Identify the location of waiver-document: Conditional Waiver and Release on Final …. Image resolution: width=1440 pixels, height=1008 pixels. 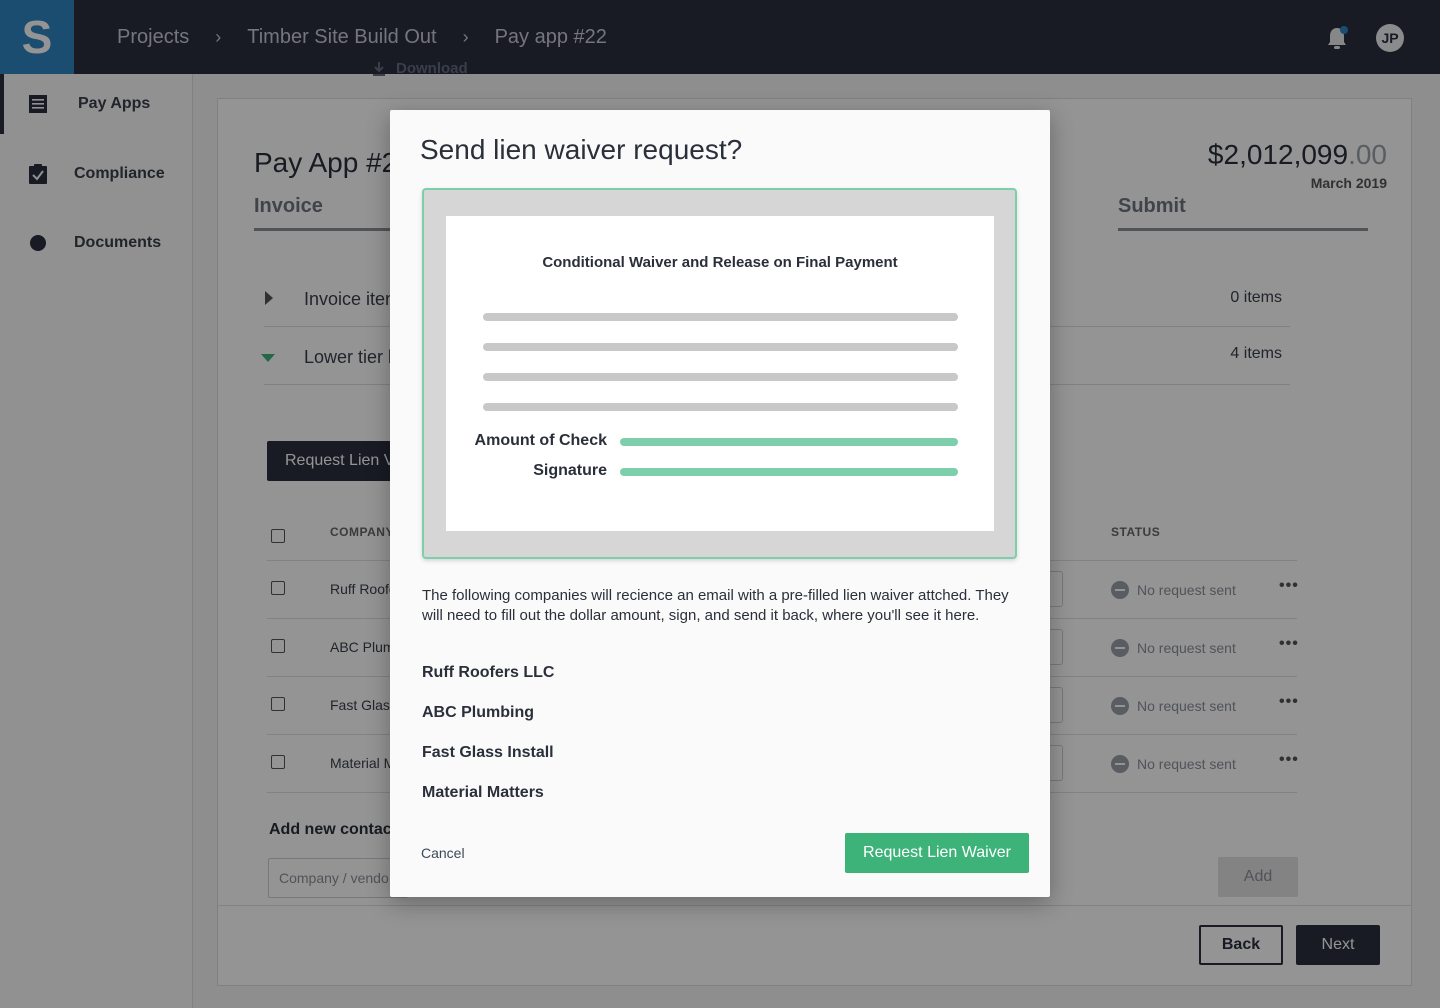
(720, 373).